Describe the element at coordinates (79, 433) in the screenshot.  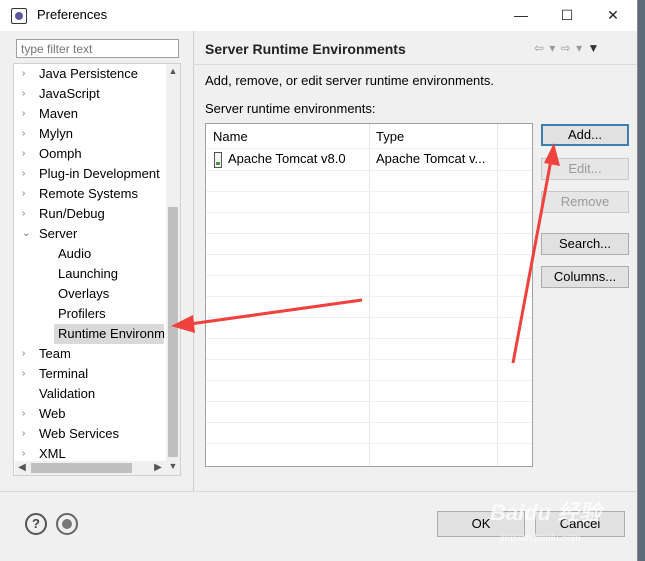
I see `tree-item-label: Web Services` at that location.